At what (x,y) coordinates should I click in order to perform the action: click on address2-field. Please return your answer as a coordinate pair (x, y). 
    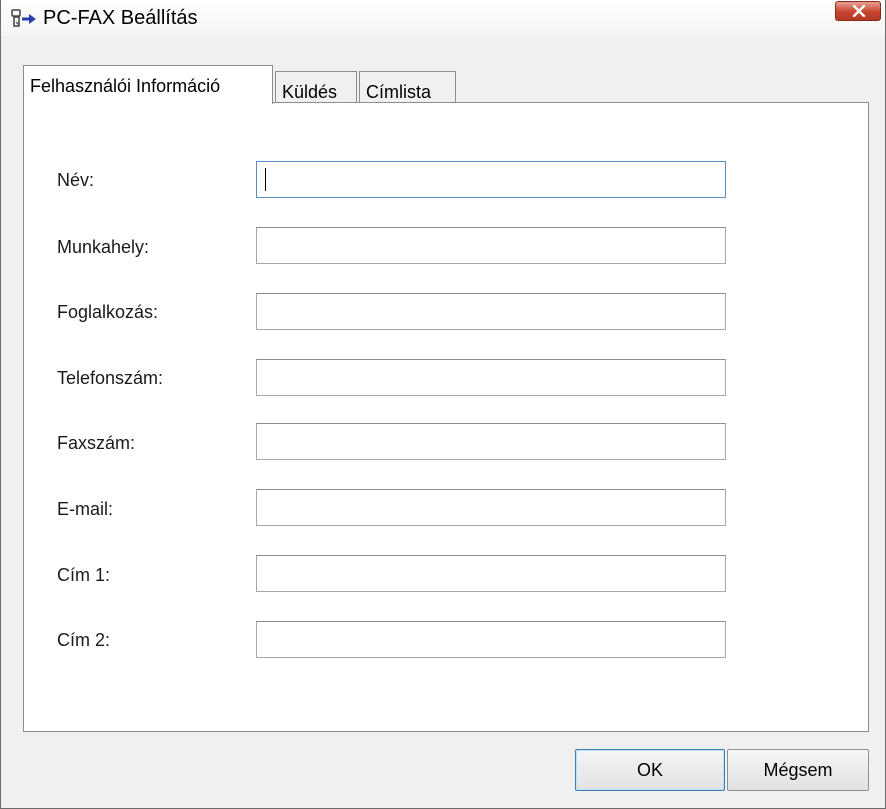
    Looking at the image, I should click on (491, 639).